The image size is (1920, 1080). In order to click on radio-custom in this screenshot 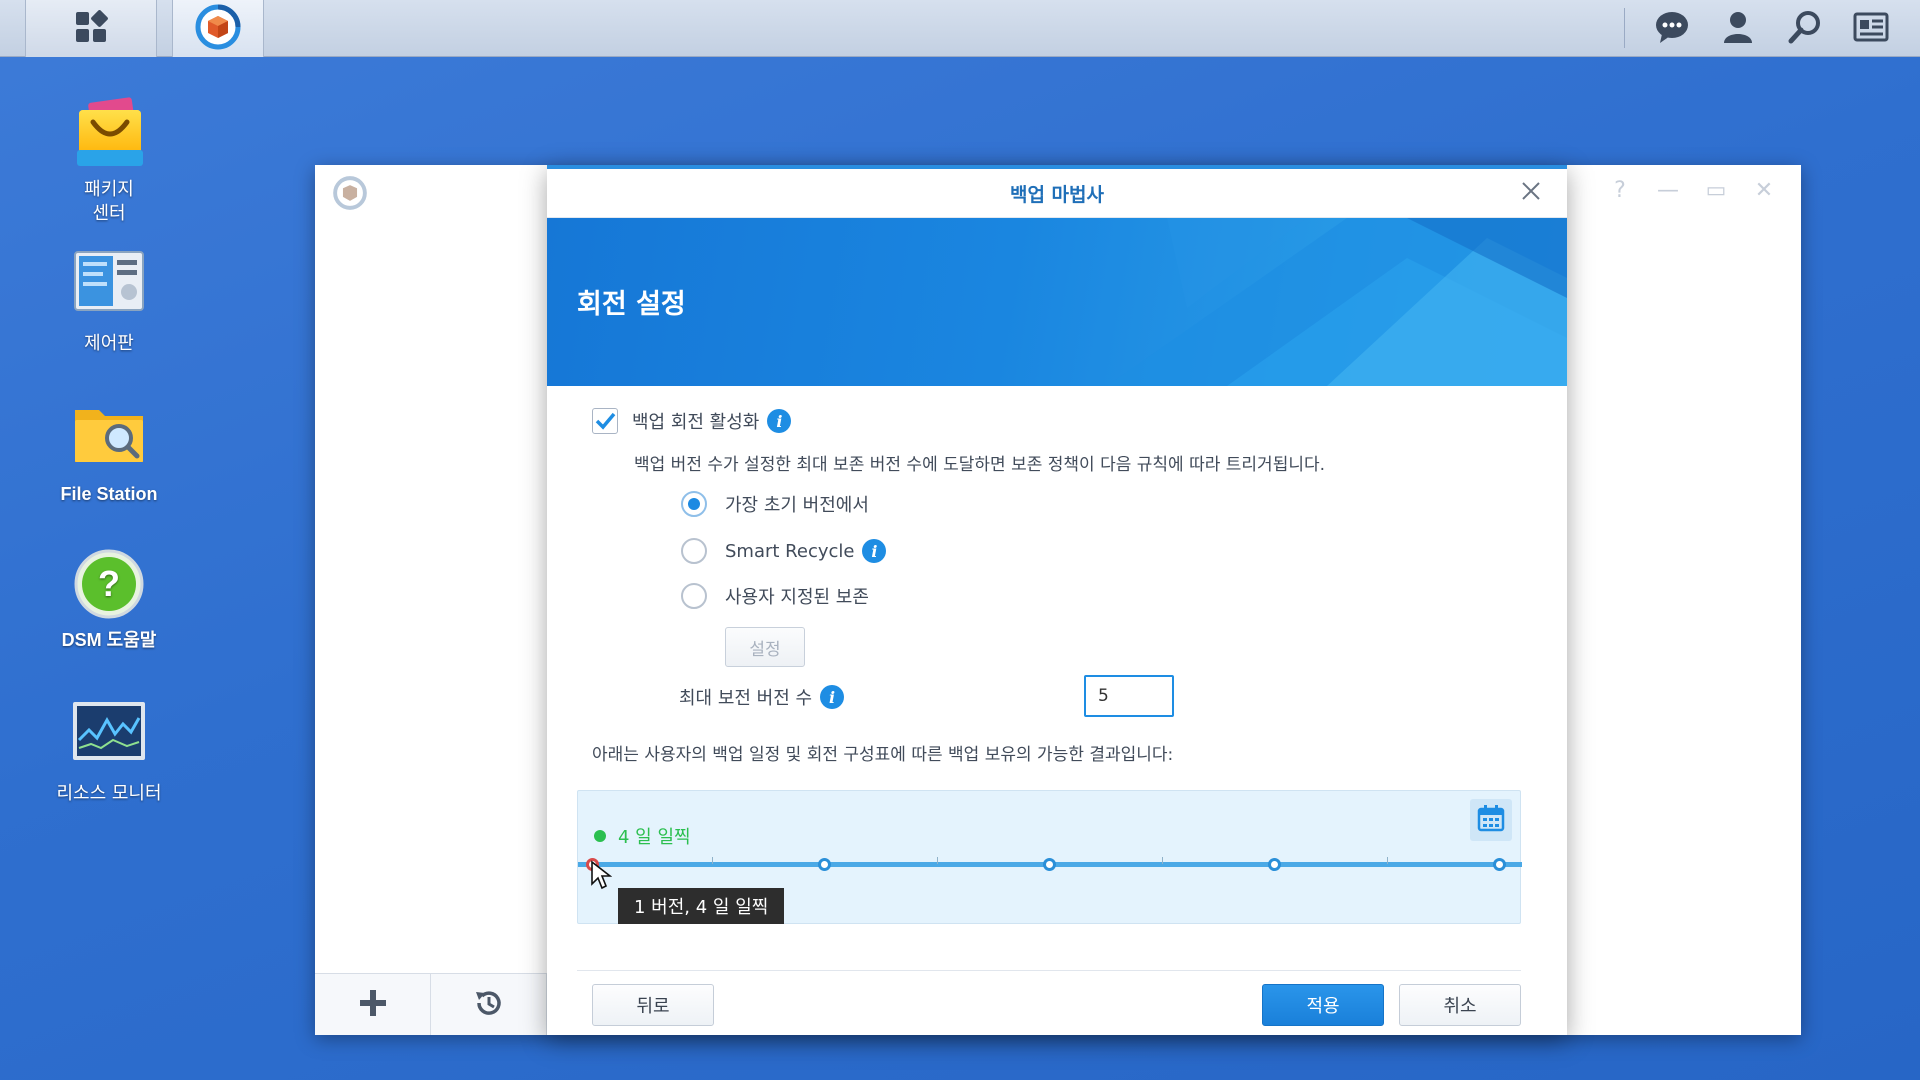, I will do `click(694, 596)`.